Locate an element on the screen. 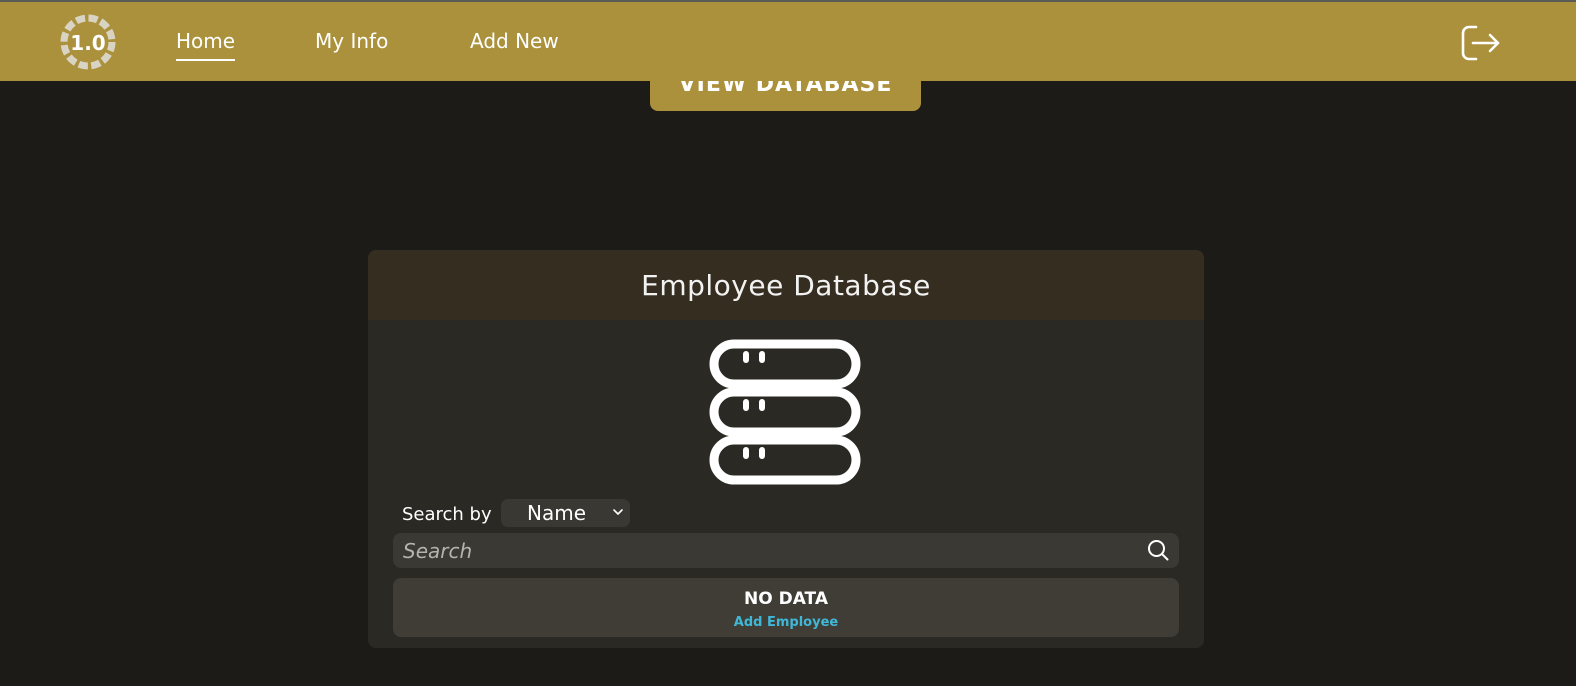 Image resolution: width=1576 pixels, height=686 pixels. search-by-select: Name is located at coordinates (565, 513).